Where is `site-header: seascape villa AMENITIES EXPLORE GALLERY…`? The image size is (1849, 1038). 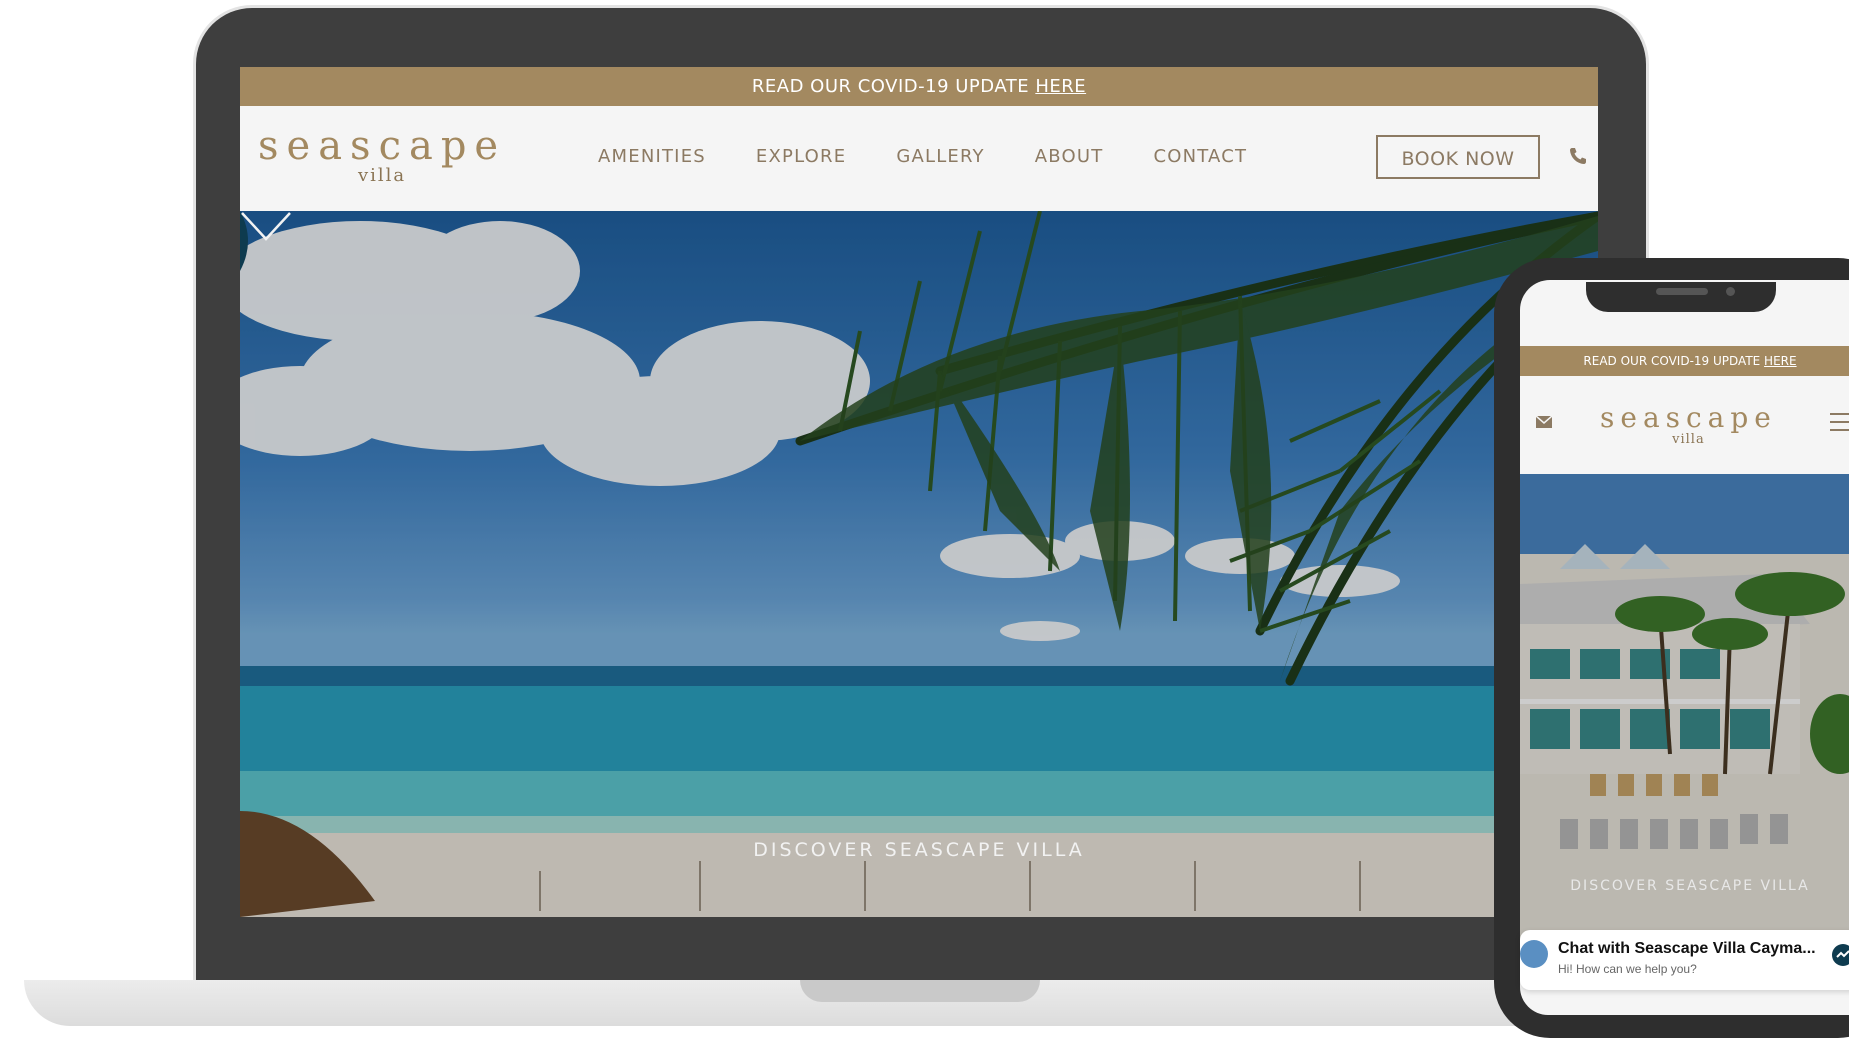
site-header: seascape villa AMENITIES EXPLORE GALLERY… is located at coordinates (919, 158).